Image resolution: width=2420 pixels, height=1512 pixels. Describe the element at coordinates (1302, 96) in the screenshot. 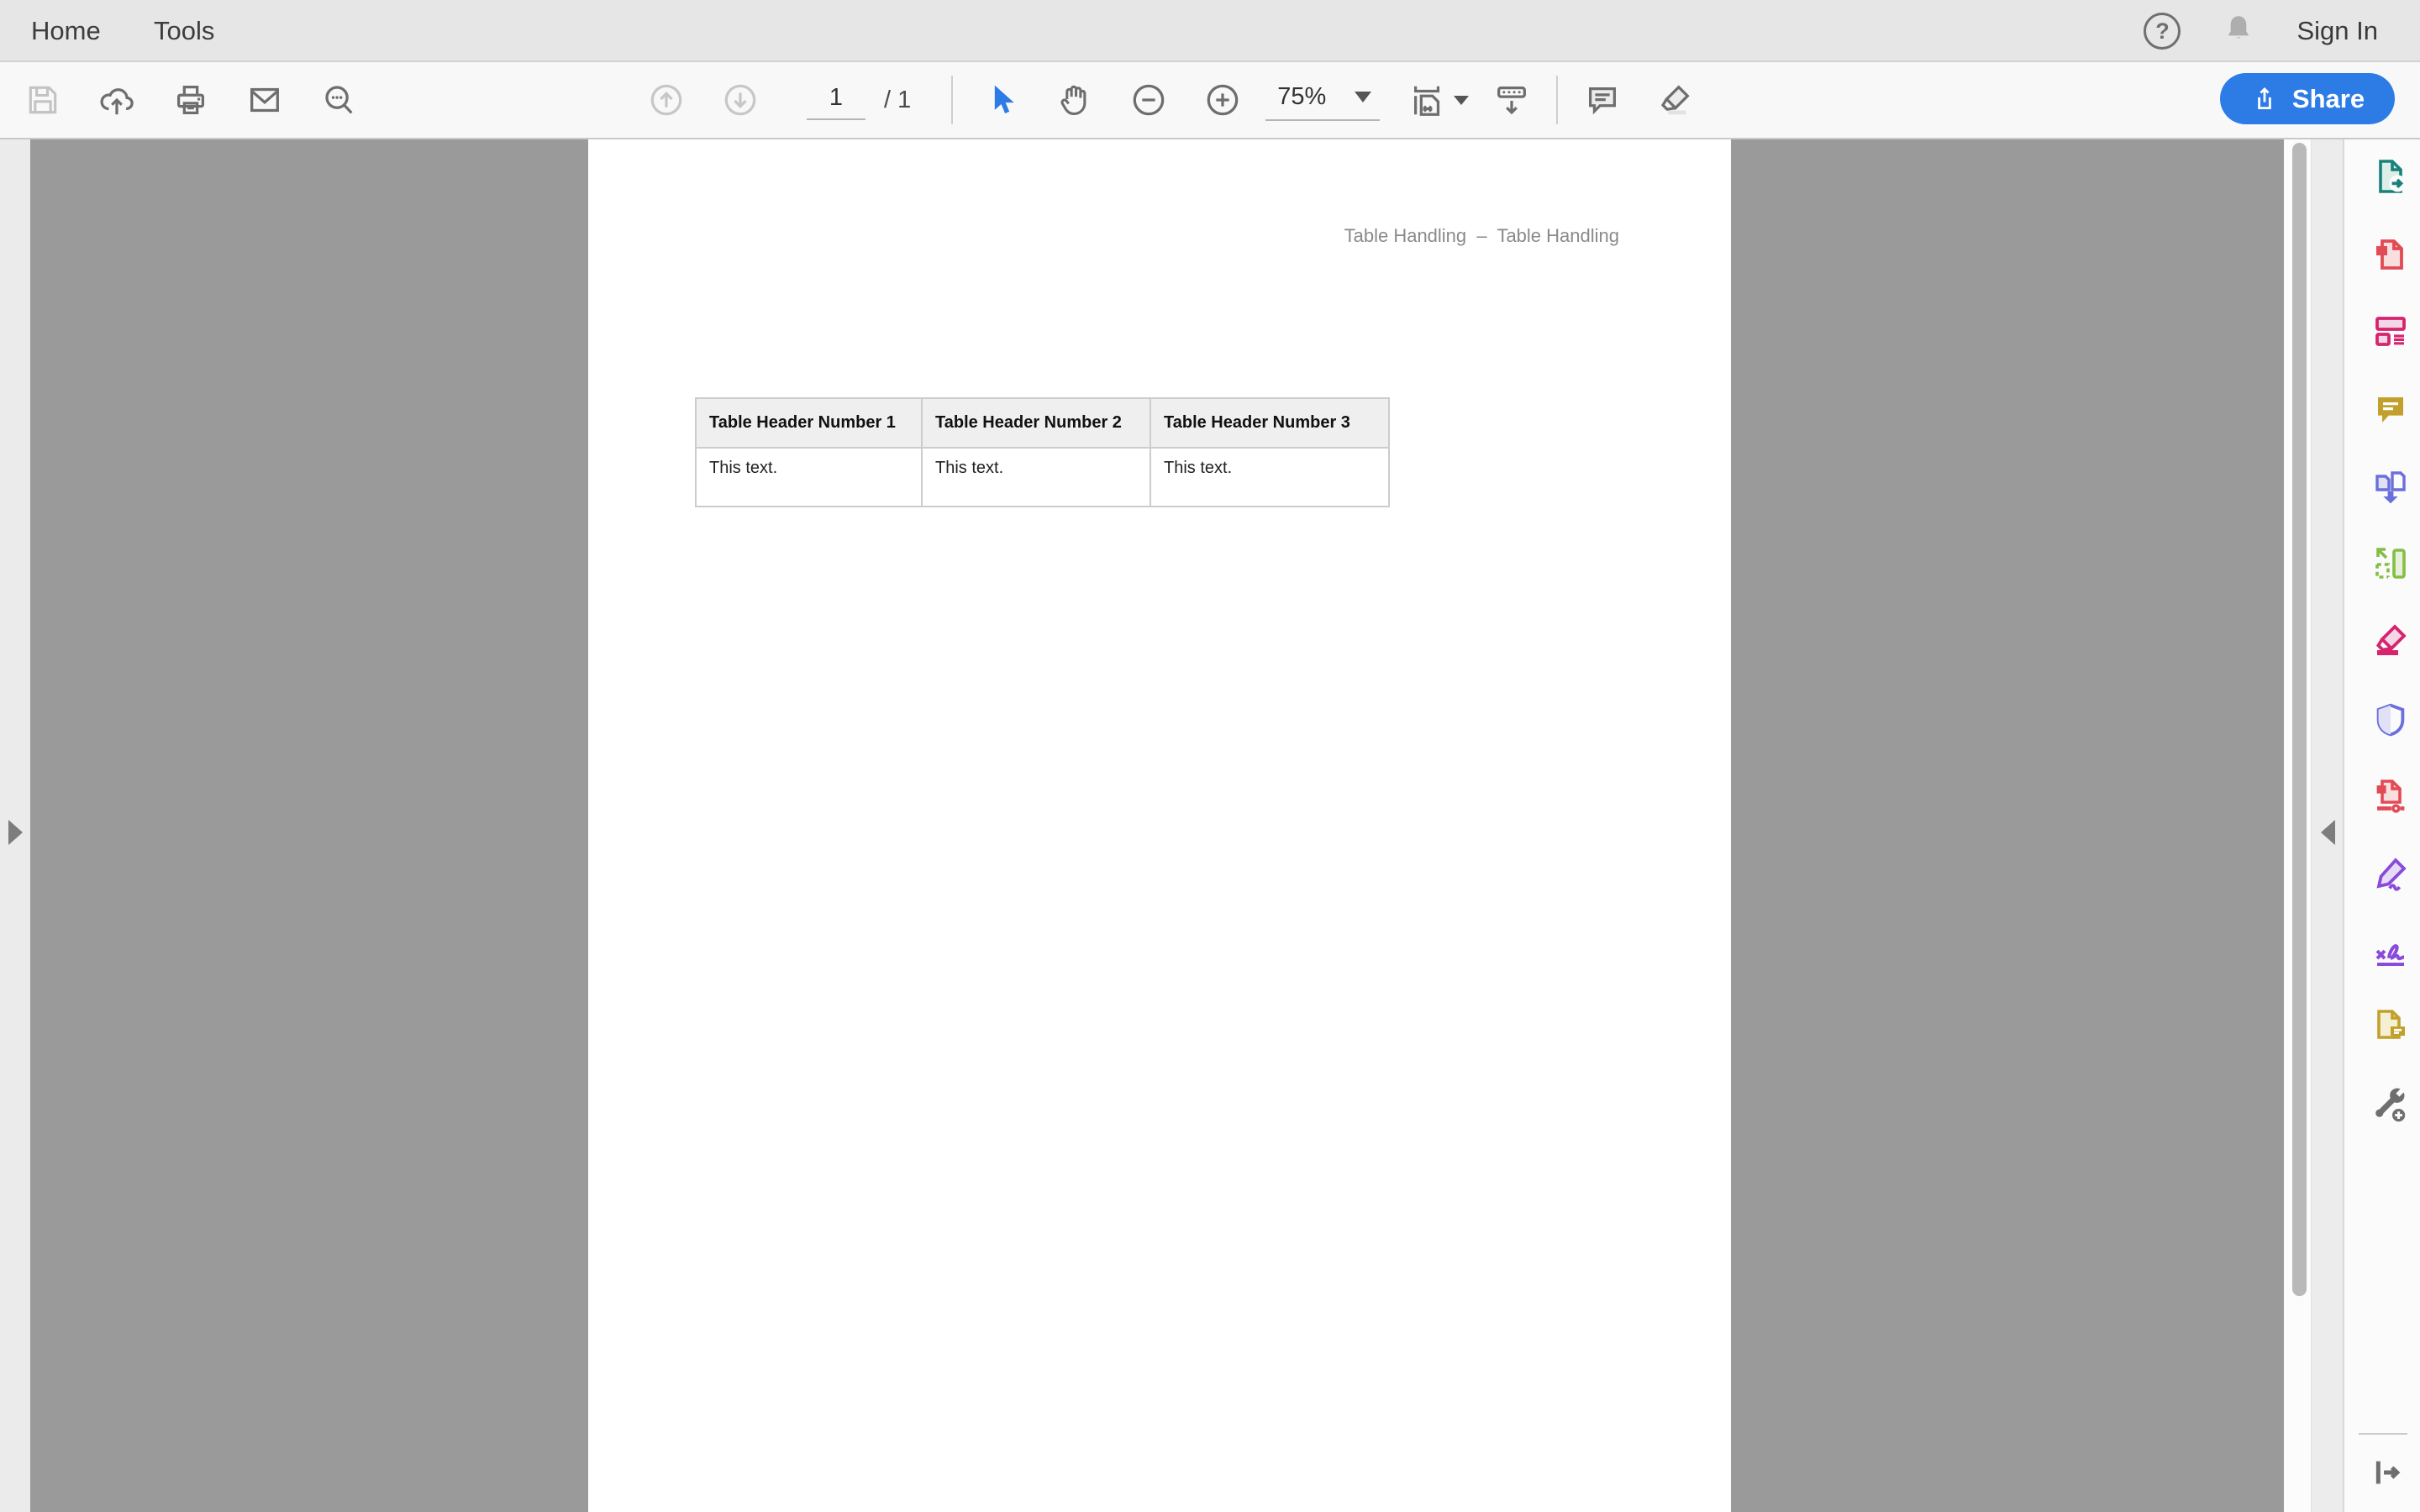

I see `zoom-level-value: 75%` at that location.